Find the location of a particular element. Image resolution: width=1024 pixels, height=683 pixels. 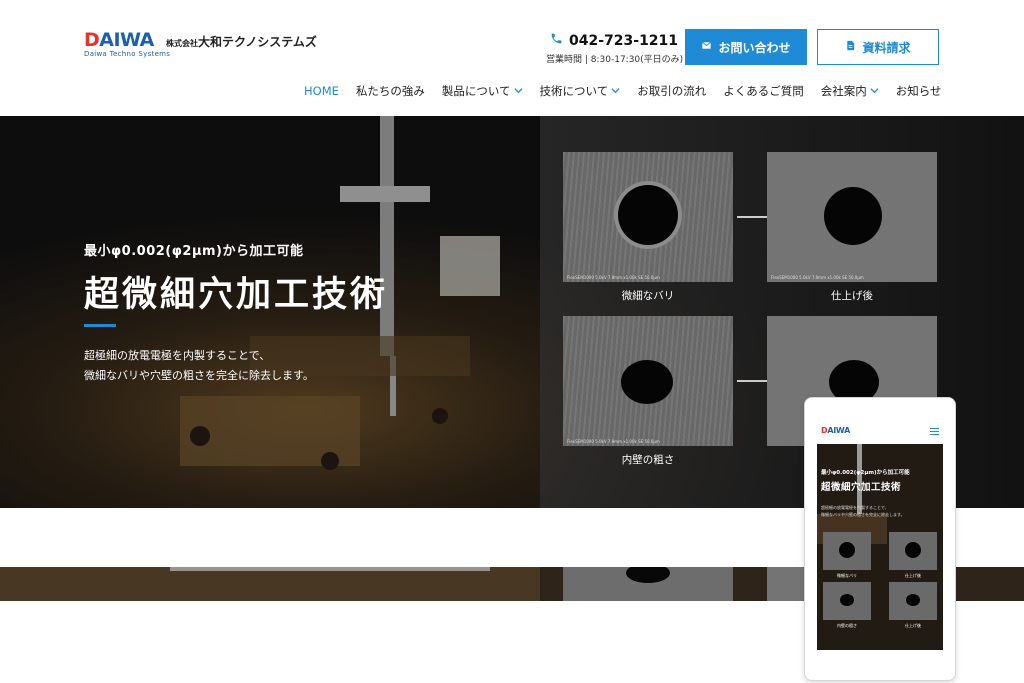

mobile-sem-caption: 微細なバリ is located at coordinates (847, 575).